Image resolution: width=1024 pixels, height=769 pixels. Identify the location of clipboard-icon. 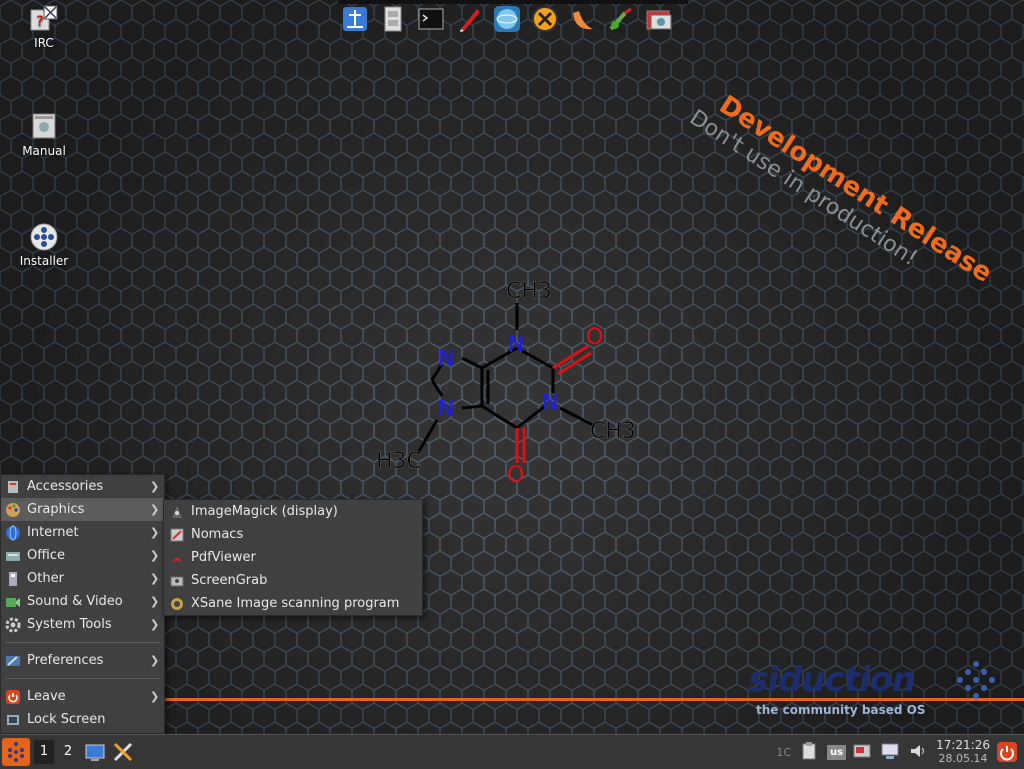
(810, 752).